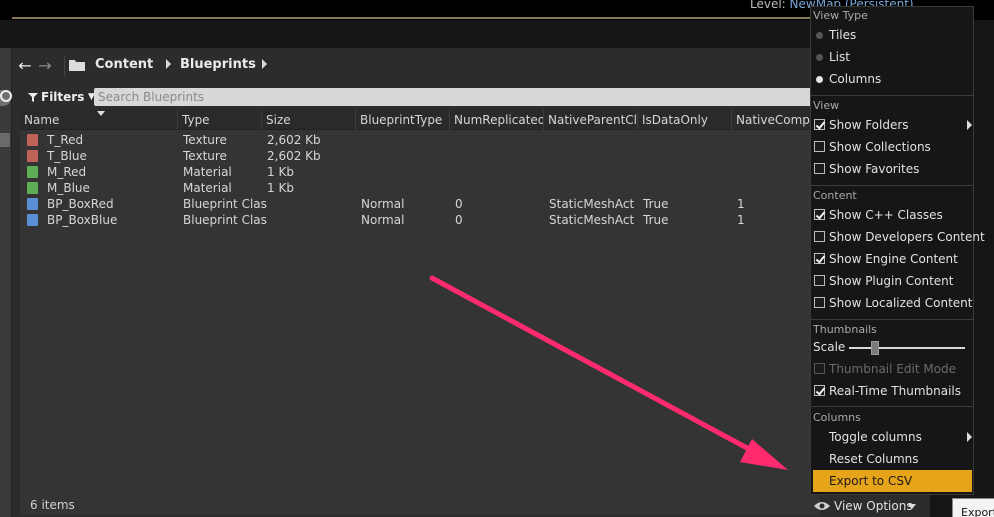 The height and width of the screenshot is (517, 994). I want to click on menu-item-real-time-thumbnails: Real-Time Thumbnails, so click(892, 391).